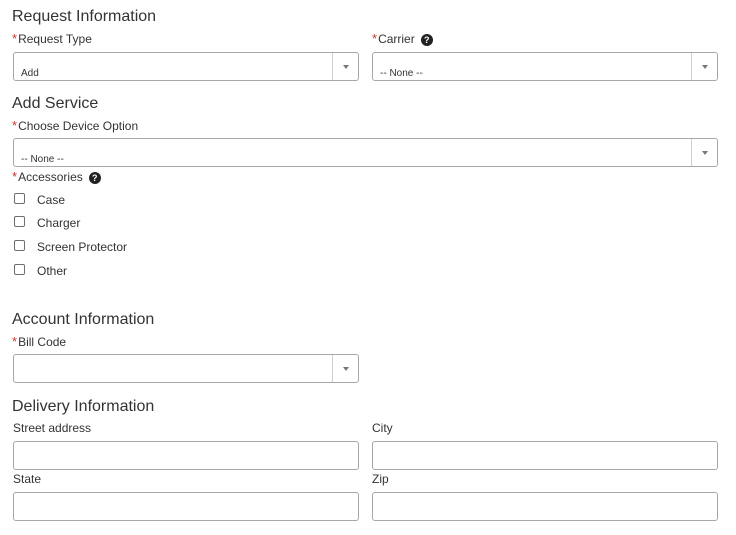  Describe the element at coordinates (186, 368) in the screenshot. I see `bill-code-select` at that location.